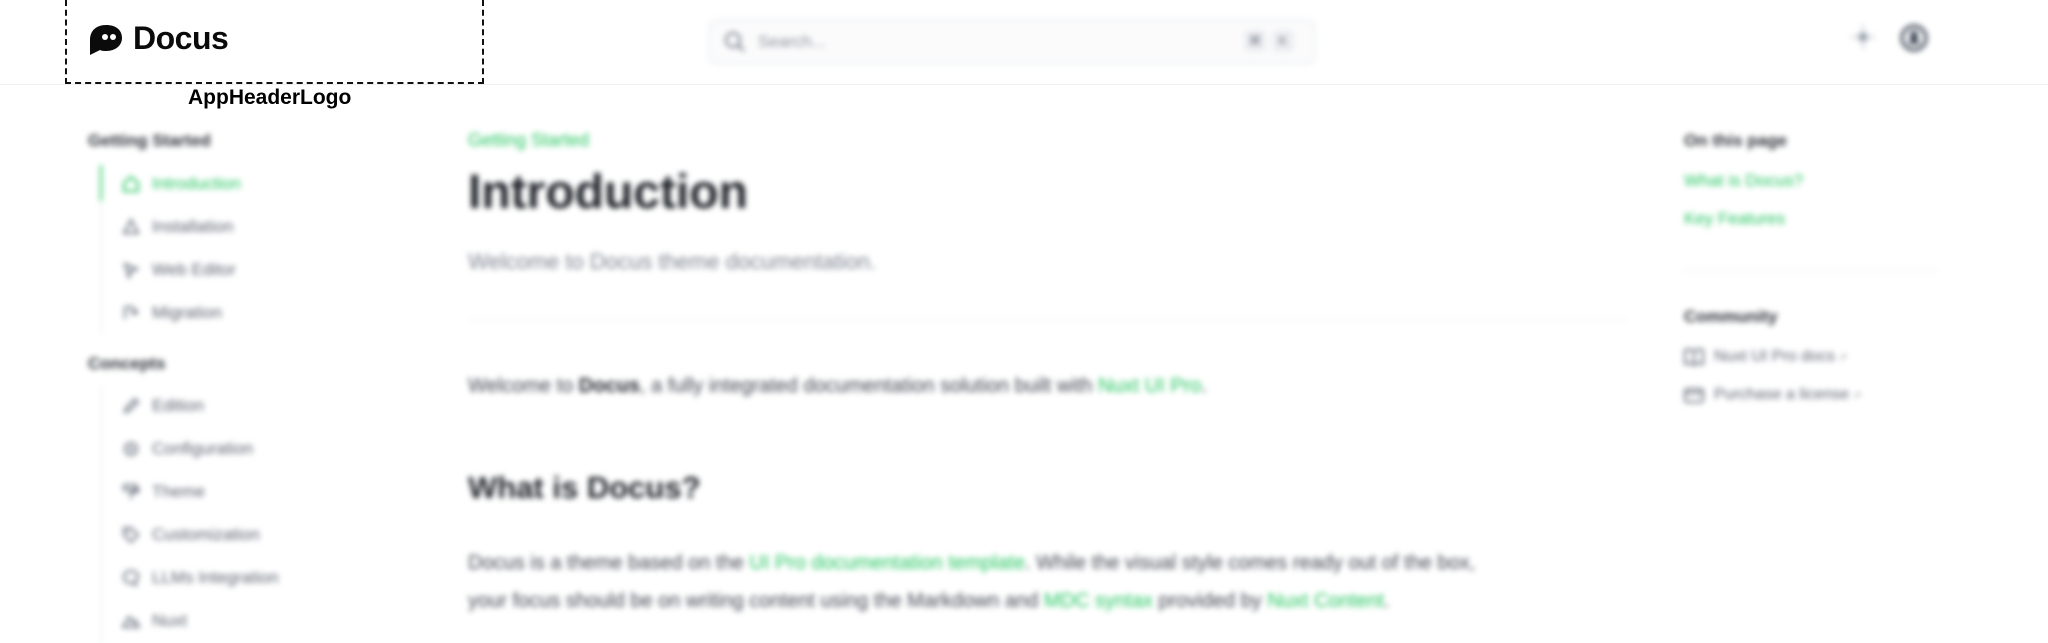  Describe the element at coordinates (131, 270) in the screenshot. I see `cursor-icon` at that location.